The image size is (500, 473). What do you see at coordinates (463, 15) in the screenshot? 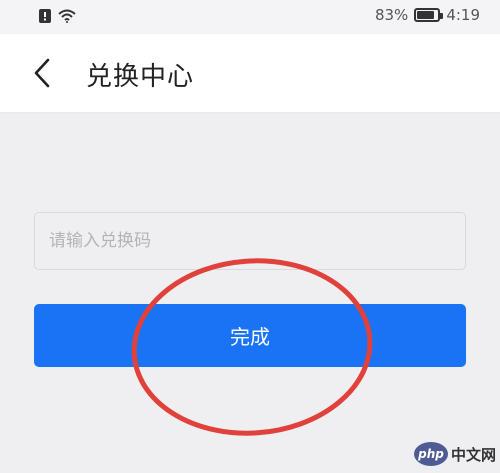
I see `status-time: 4:19` at bounding box center [463, 15].